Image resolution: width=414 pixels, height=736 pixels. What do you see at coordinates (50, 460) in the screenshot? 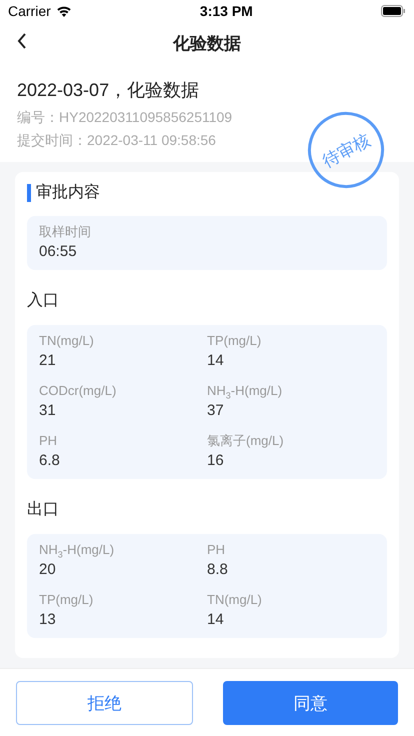
I see `field-value: 6.8` at bounding box center [50, 460].